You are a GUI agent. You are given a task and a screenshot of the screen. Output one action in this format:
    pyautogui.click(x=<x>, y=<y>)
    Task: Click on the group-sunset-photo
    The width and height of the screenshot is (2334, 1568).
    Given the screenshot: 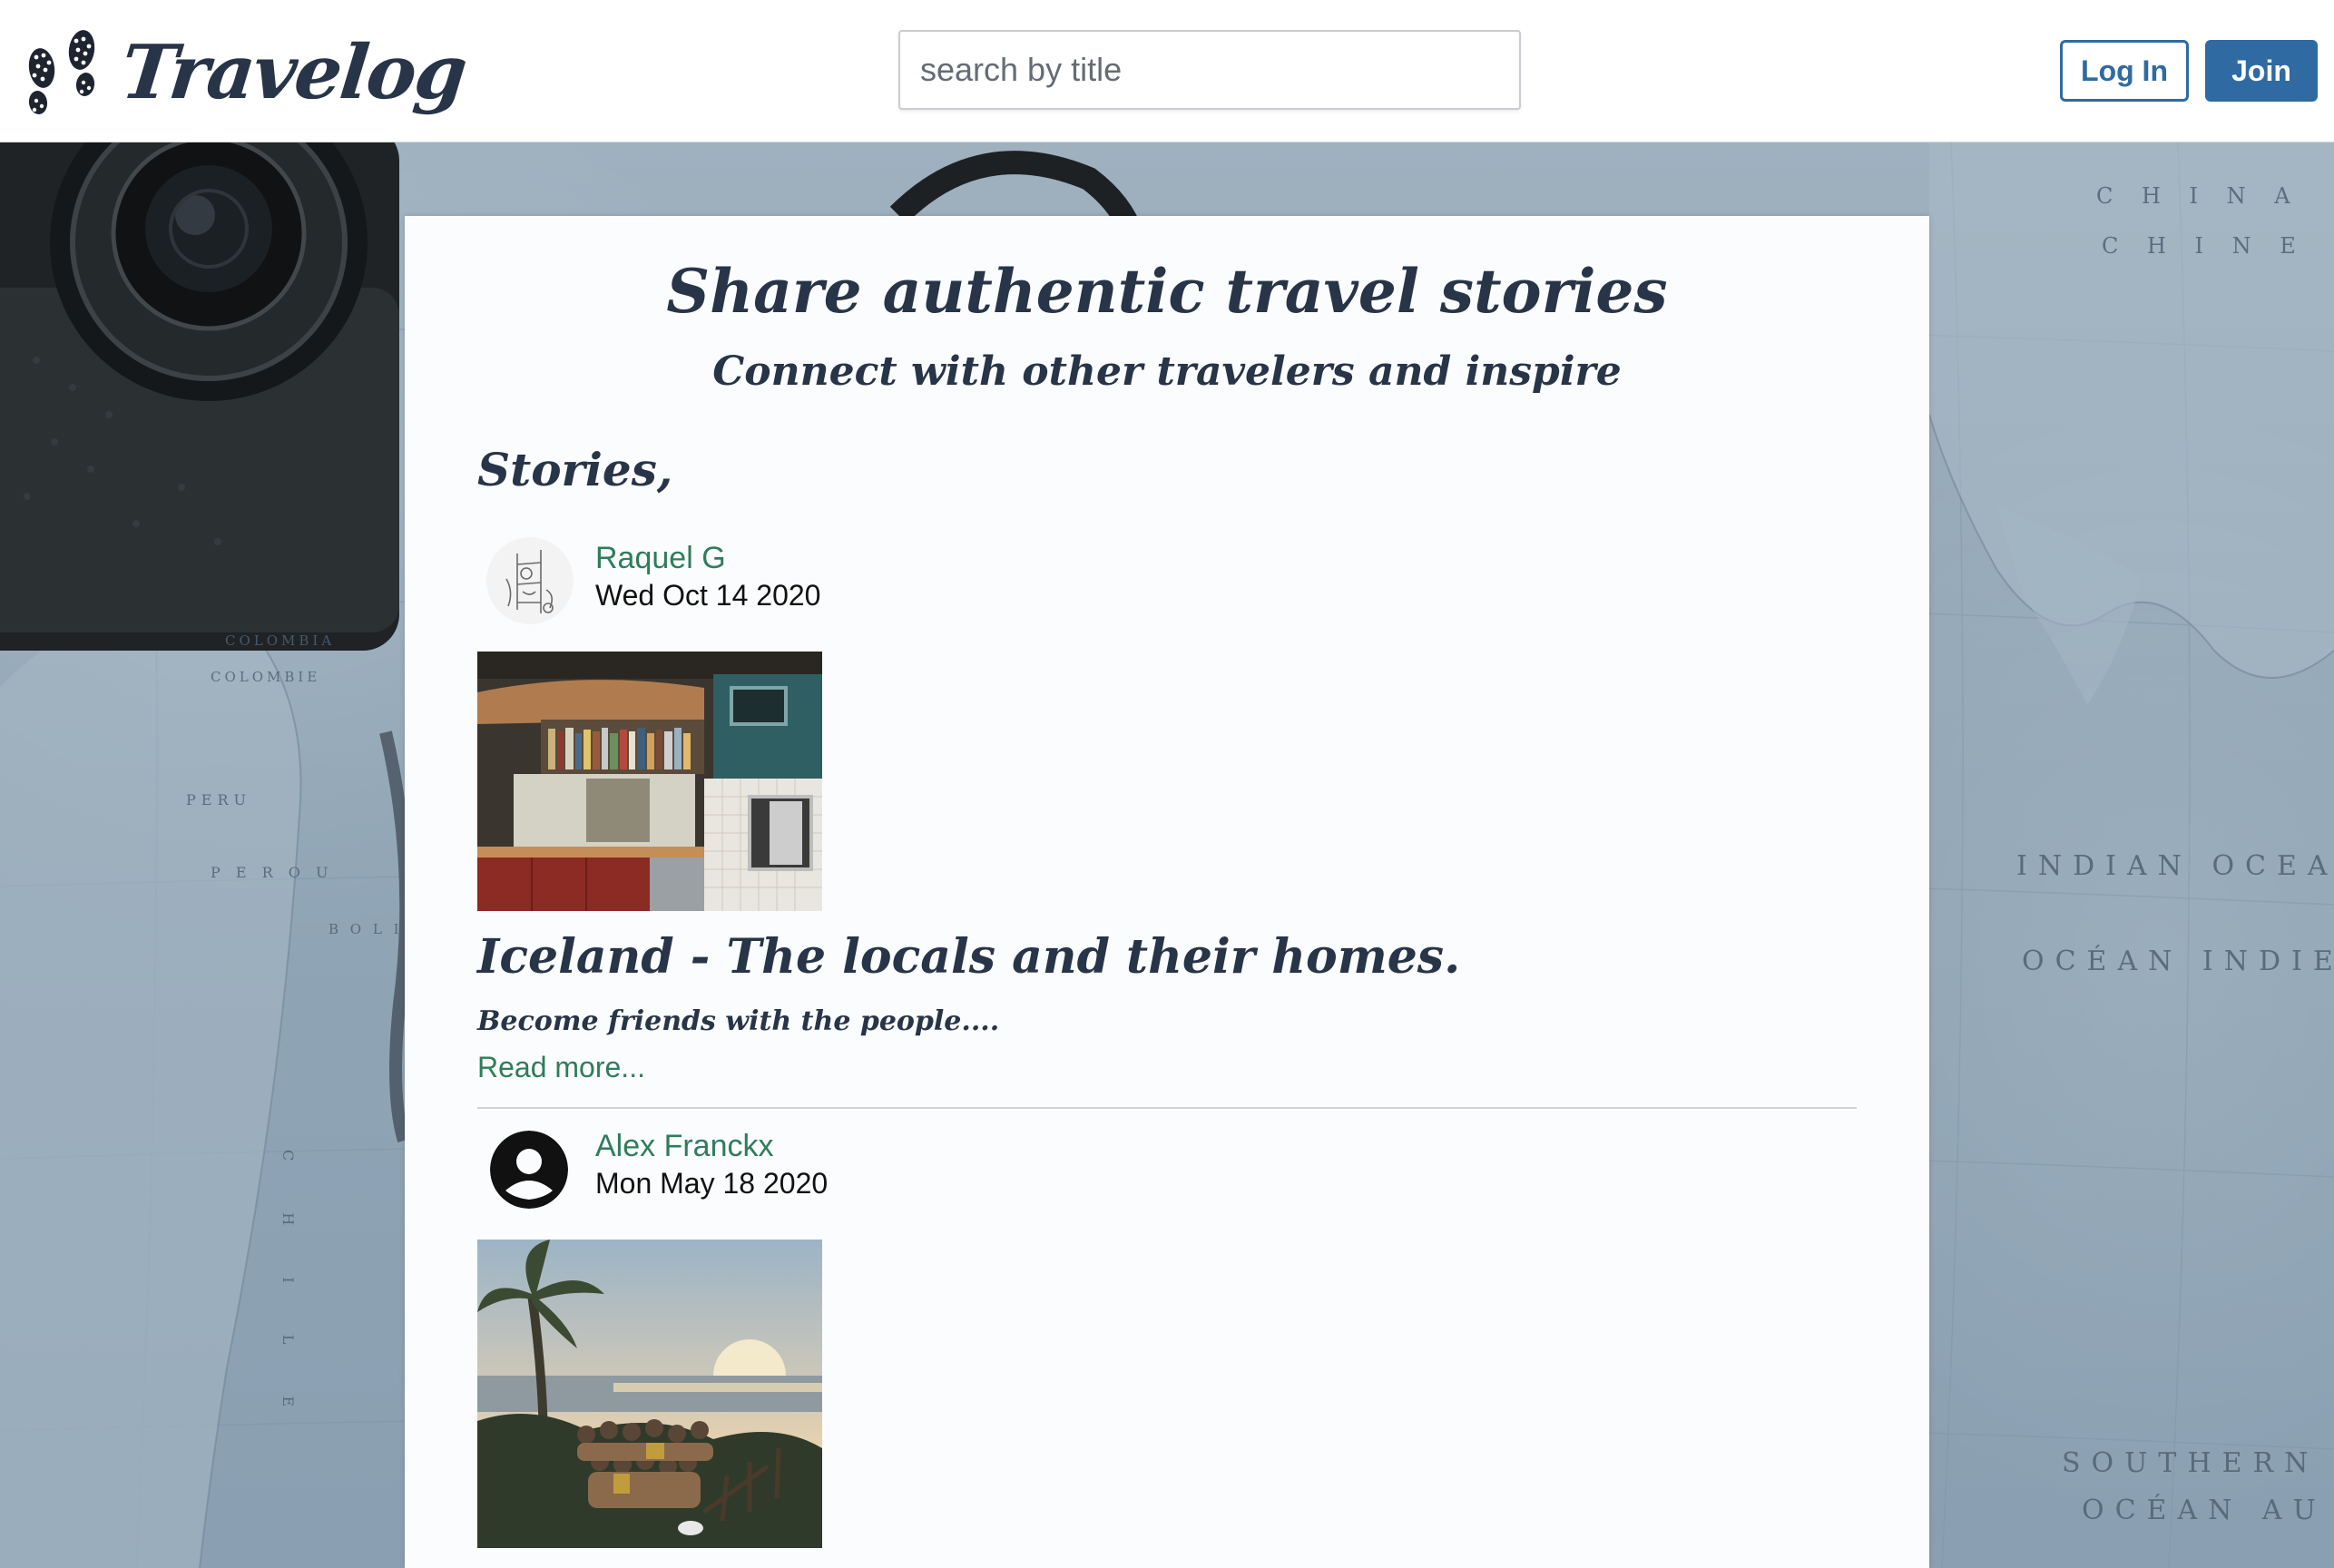 What is the action you would take?
    pyautogui.click(x=649, y=1394)
    